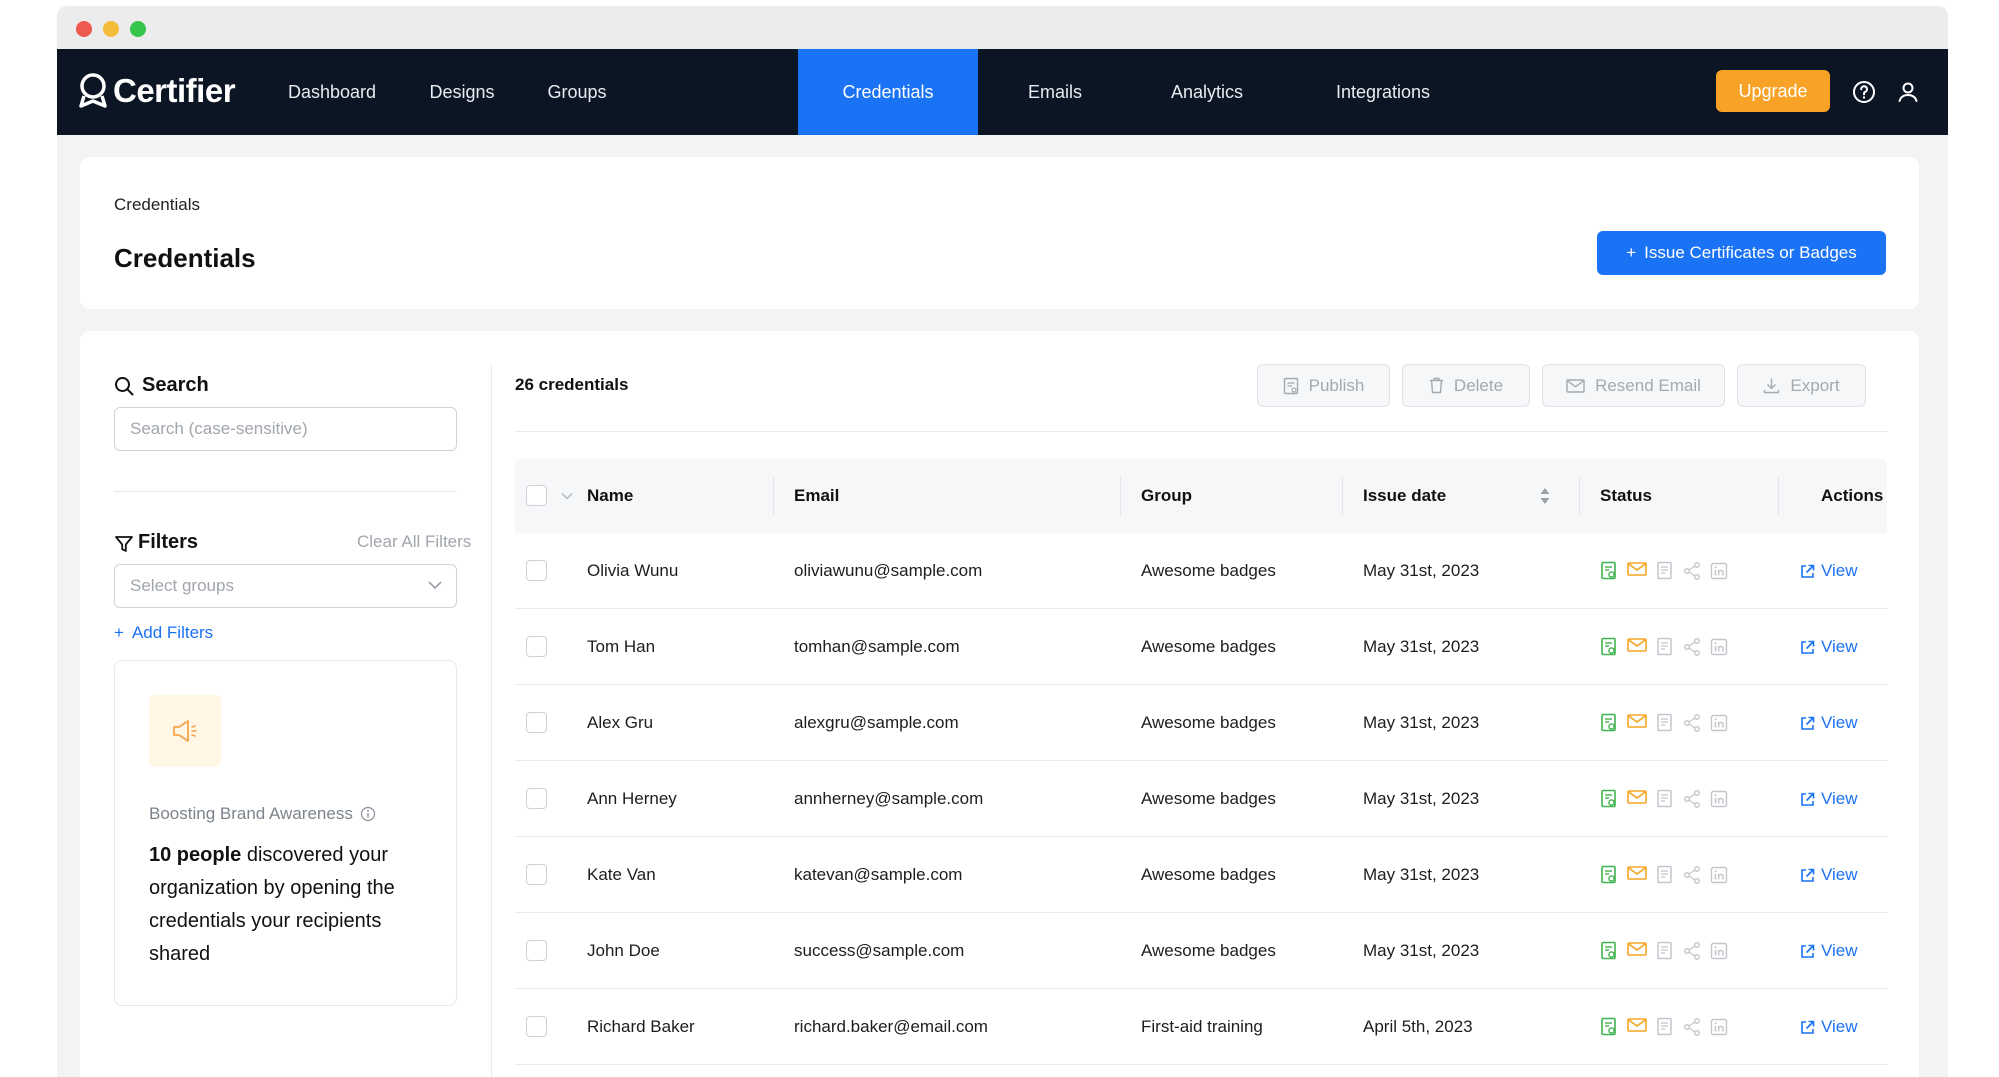 The image size is (1999, 1077). I want to click on nav-analytics: Analytics, so click(1207, 92).